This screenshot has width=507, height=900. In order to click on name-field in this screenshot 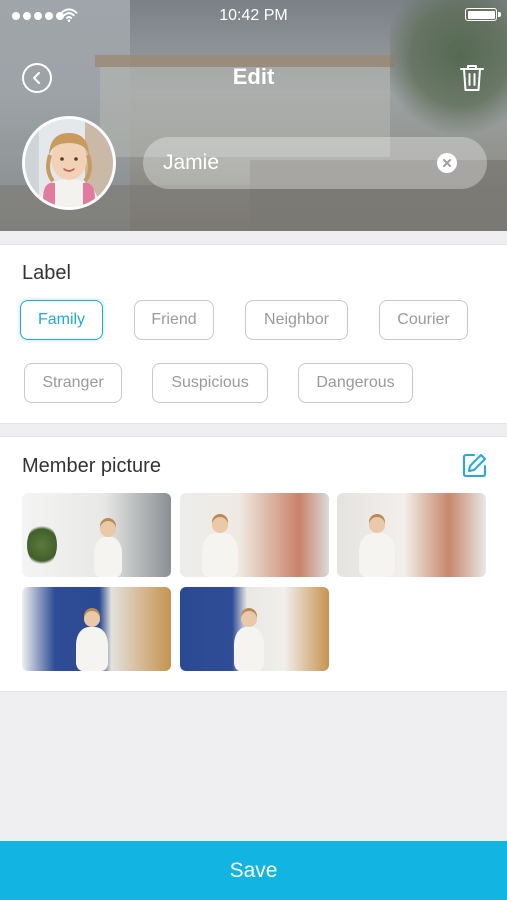, I will do `click(315, 163)`.